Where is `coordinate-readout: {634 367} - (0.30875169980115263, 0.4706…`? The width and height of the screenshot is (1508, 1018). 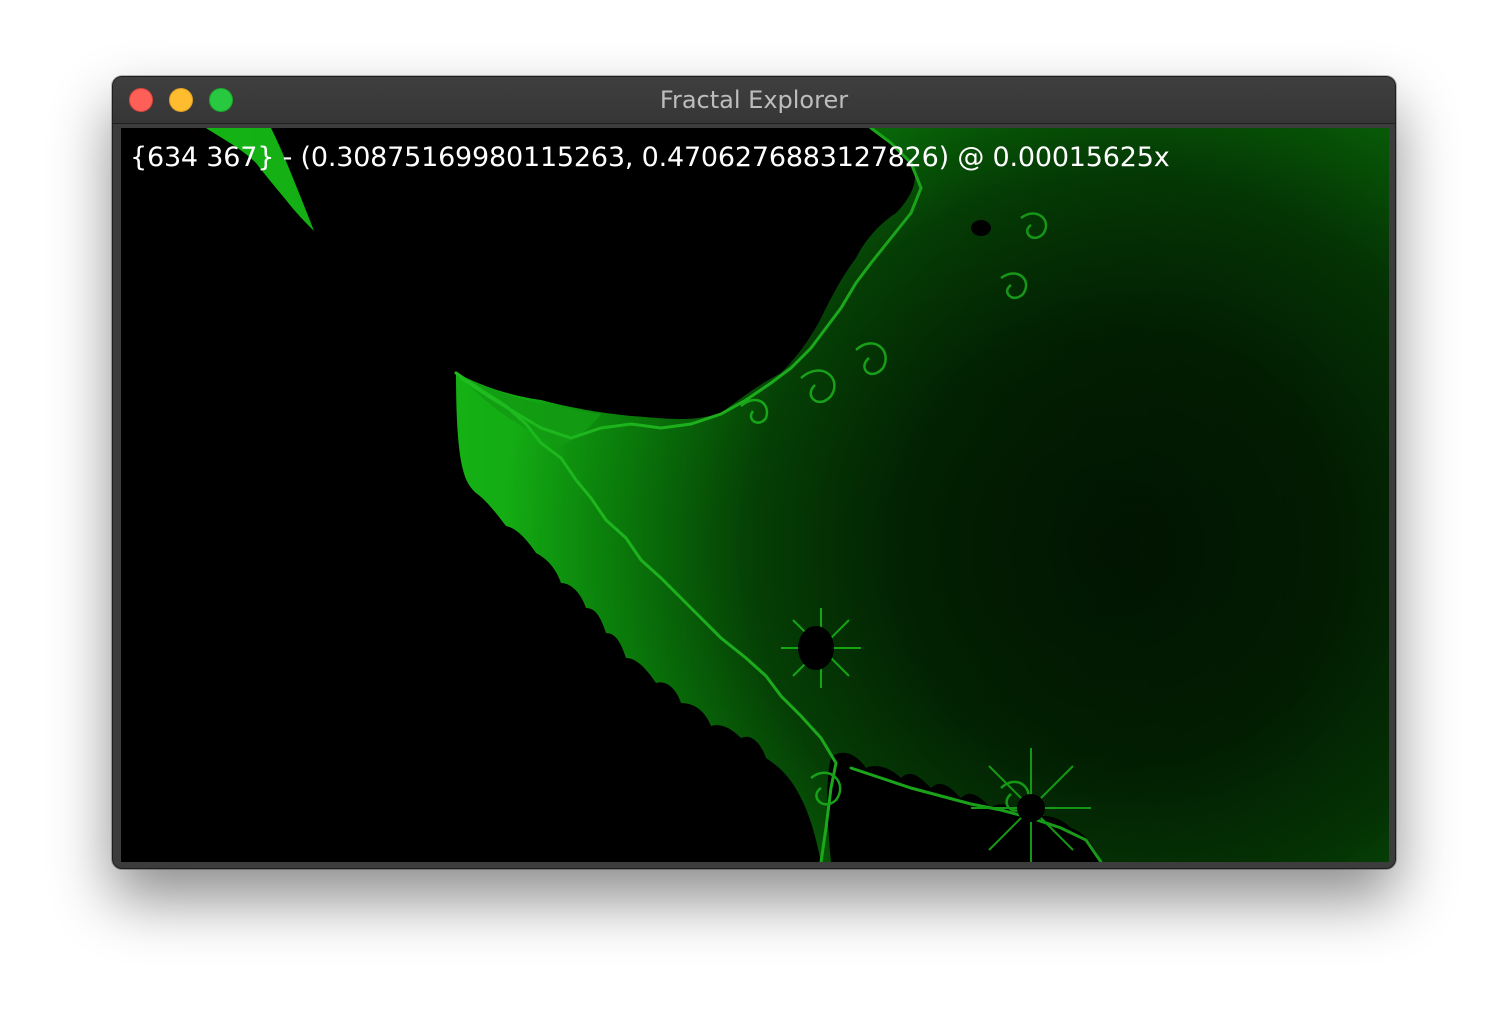 coordinate-readout: {634 367} - (0.30875169980115263, 0.4706… is located at coordinates (650, 157).